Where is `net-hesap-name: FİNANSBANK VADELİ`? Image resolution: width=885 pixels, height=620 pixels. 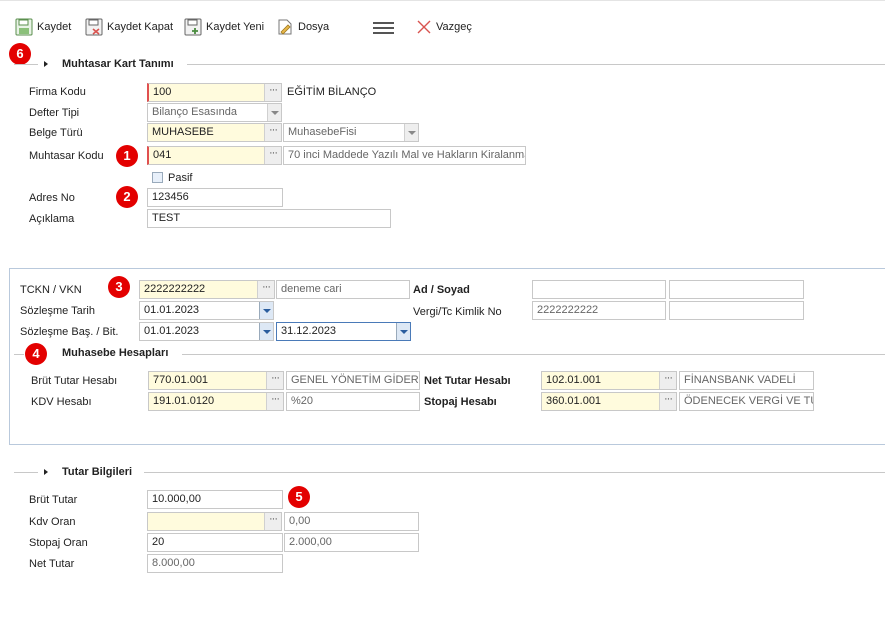
net-hesap-name: FİNANSBANK VADELİ is located at coordinates (746, 380).